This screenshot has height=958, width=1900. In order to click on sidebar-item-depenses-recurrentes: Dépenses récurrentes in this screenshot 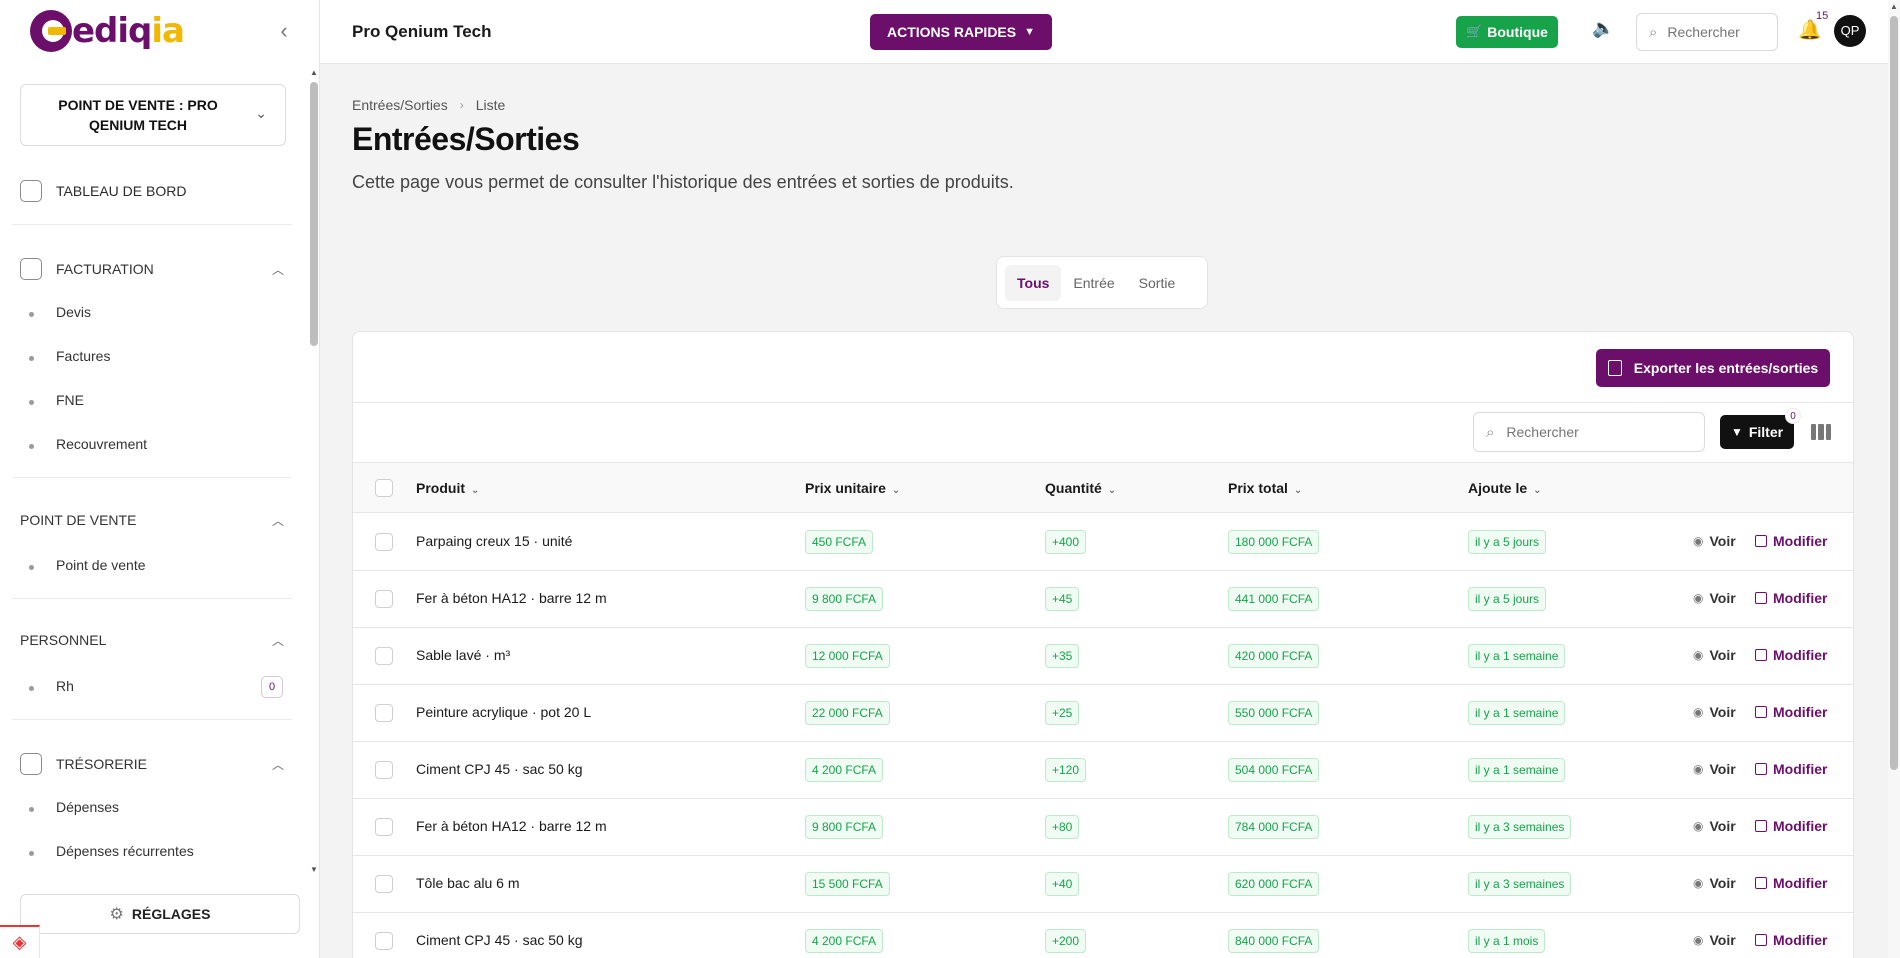, I will do `click(125, 851)`.